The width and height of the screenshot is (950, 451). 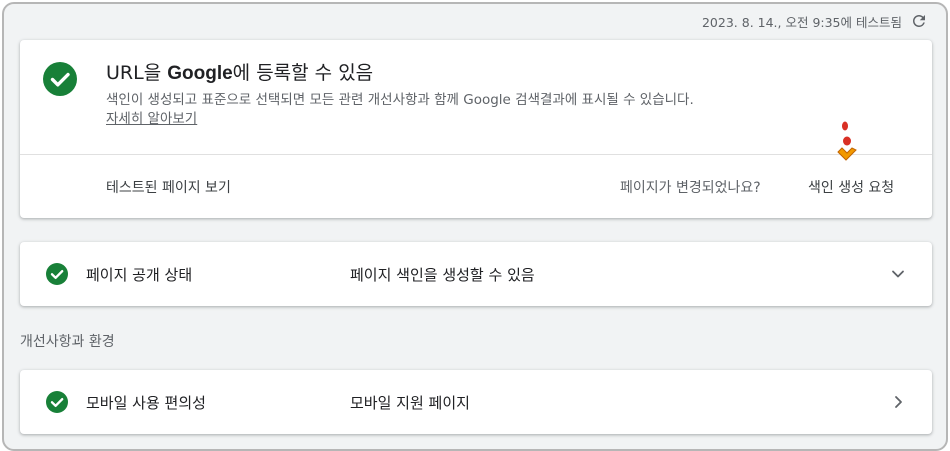 I want to click on test-status-bar: 2023. 8. 14., 오전 9:35에 테스트됨, so click(x=815, y=21).